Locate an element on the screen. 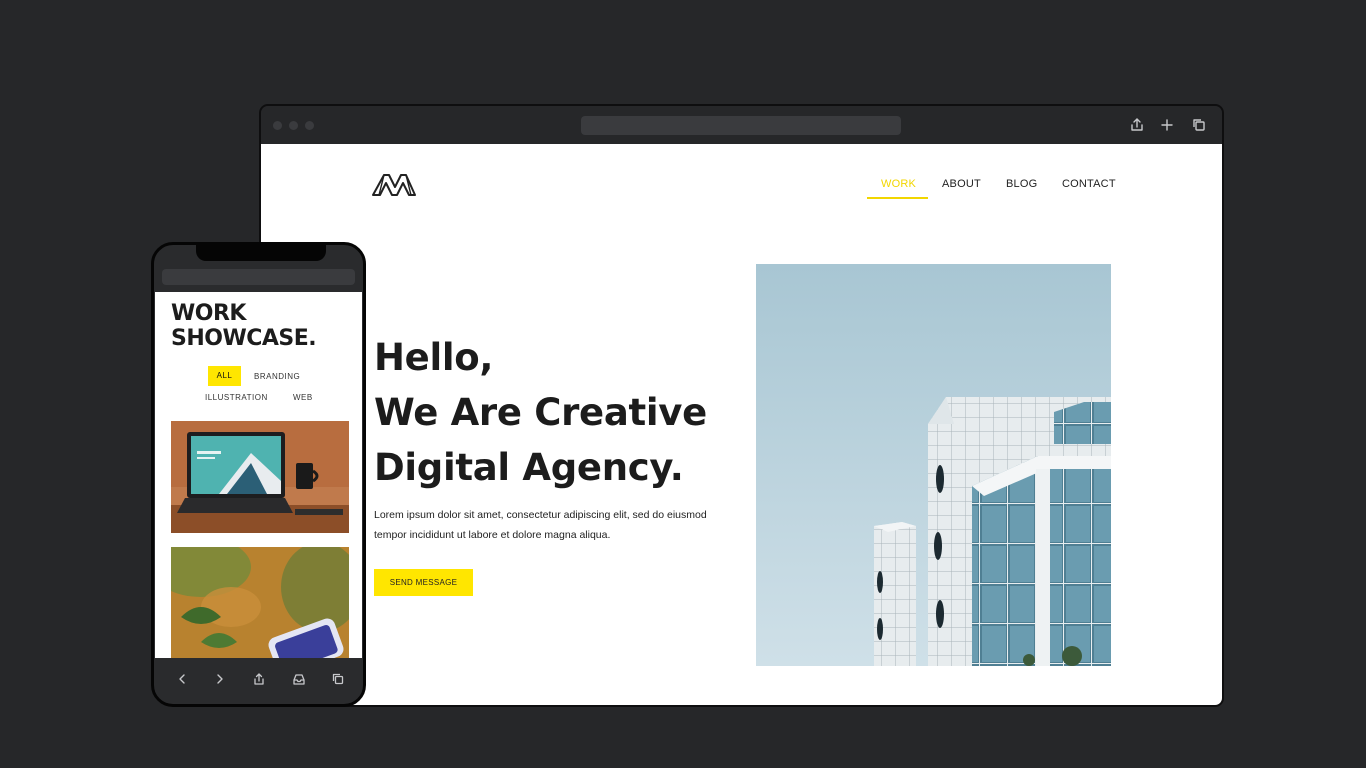 The image size is (1366, 768). forward-icon is located at coordinates (220, 679).